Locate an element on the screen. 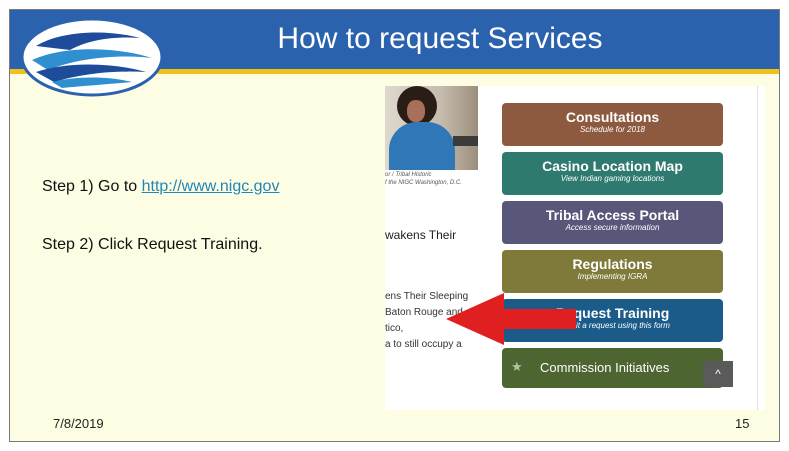 The height and width of the screenshot is (451, 789). regulations-title: Regulations is located at coordinates (612, 264).